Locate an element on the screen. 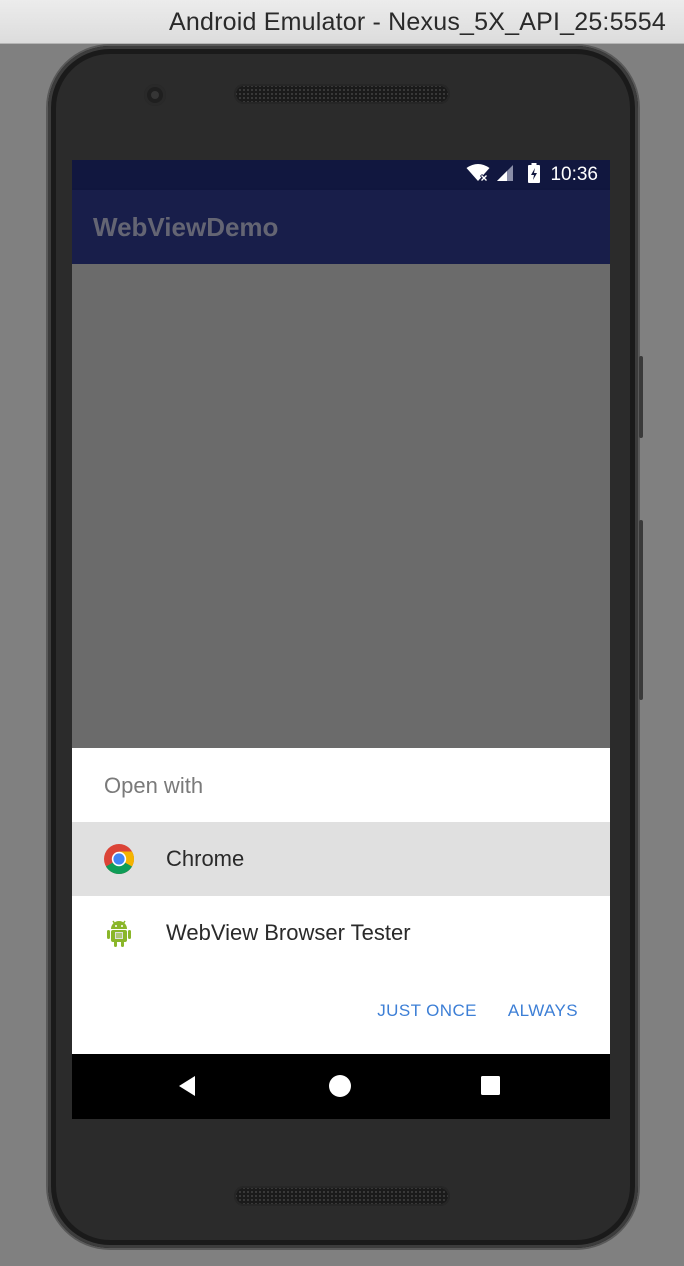 This screenshot has width=684, height=1266. status-bar: 10:36 is located at coordinates (341, 175).